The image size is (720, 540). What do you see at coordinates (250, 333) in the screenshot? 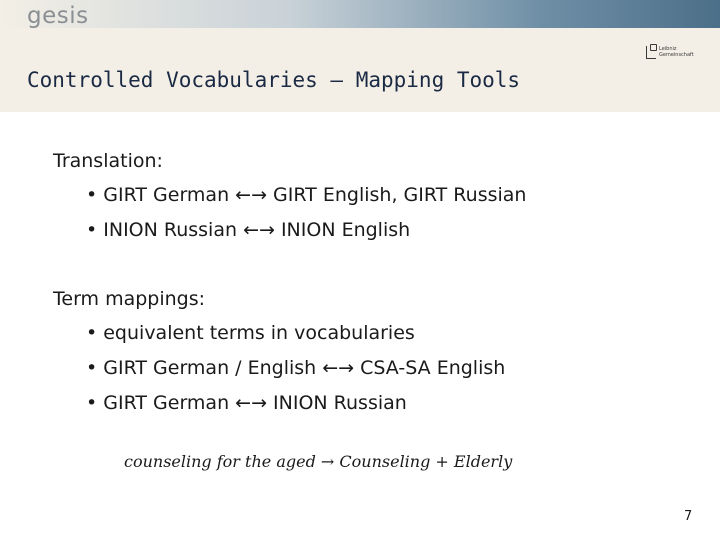
I see `bullet-item: • equivalent terms in vocabularies` at bounding box center [250, 333].